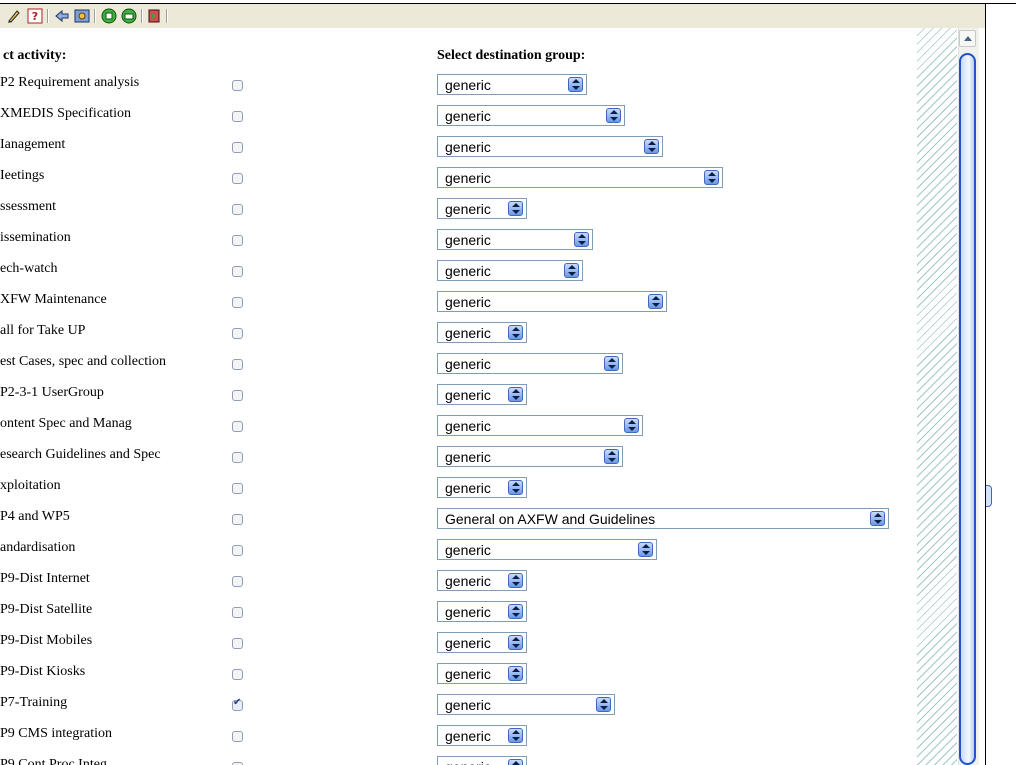 Image resolution: width=1016 pixels, height=765 pixels. I want to click on print-icon, so click(129, 16).